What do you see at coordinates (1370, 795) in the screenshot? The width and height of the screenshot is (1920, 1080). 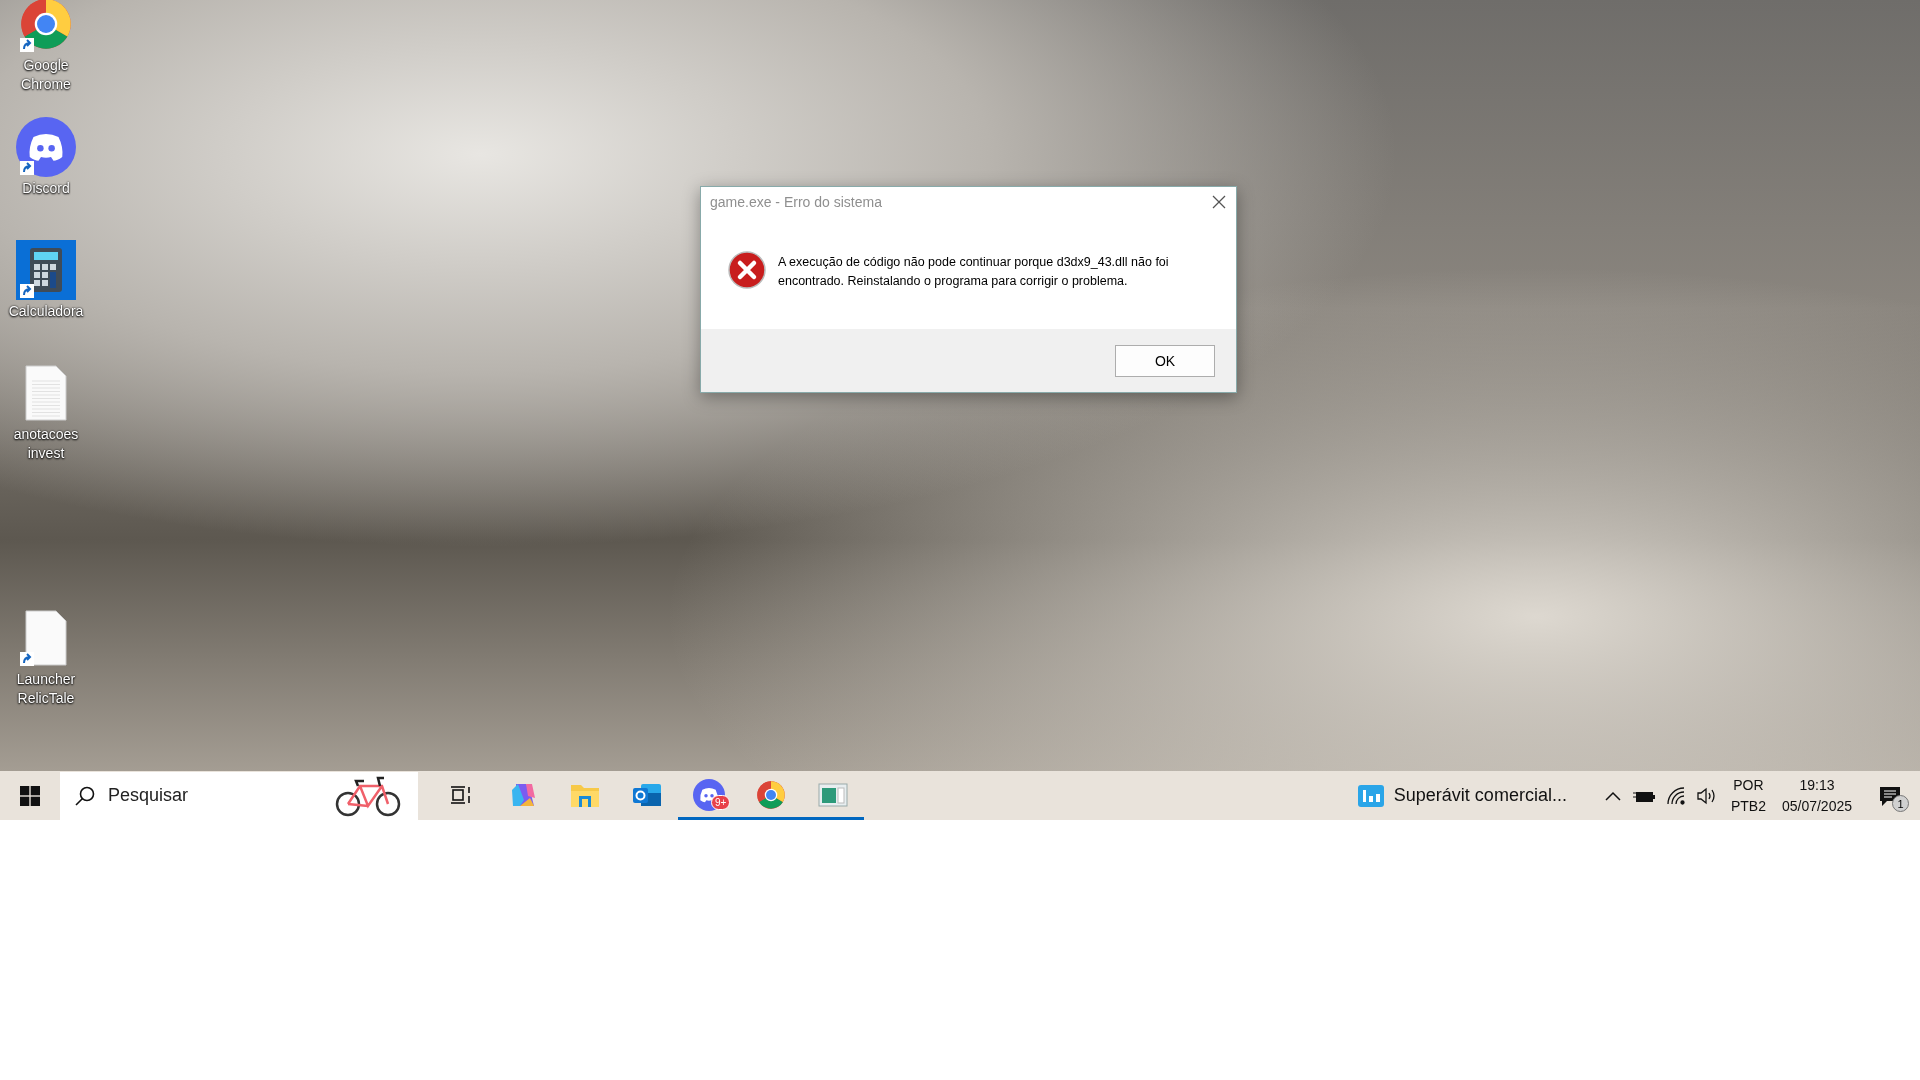 I see `news-chart-icon` at bounding box center [1370, 795].